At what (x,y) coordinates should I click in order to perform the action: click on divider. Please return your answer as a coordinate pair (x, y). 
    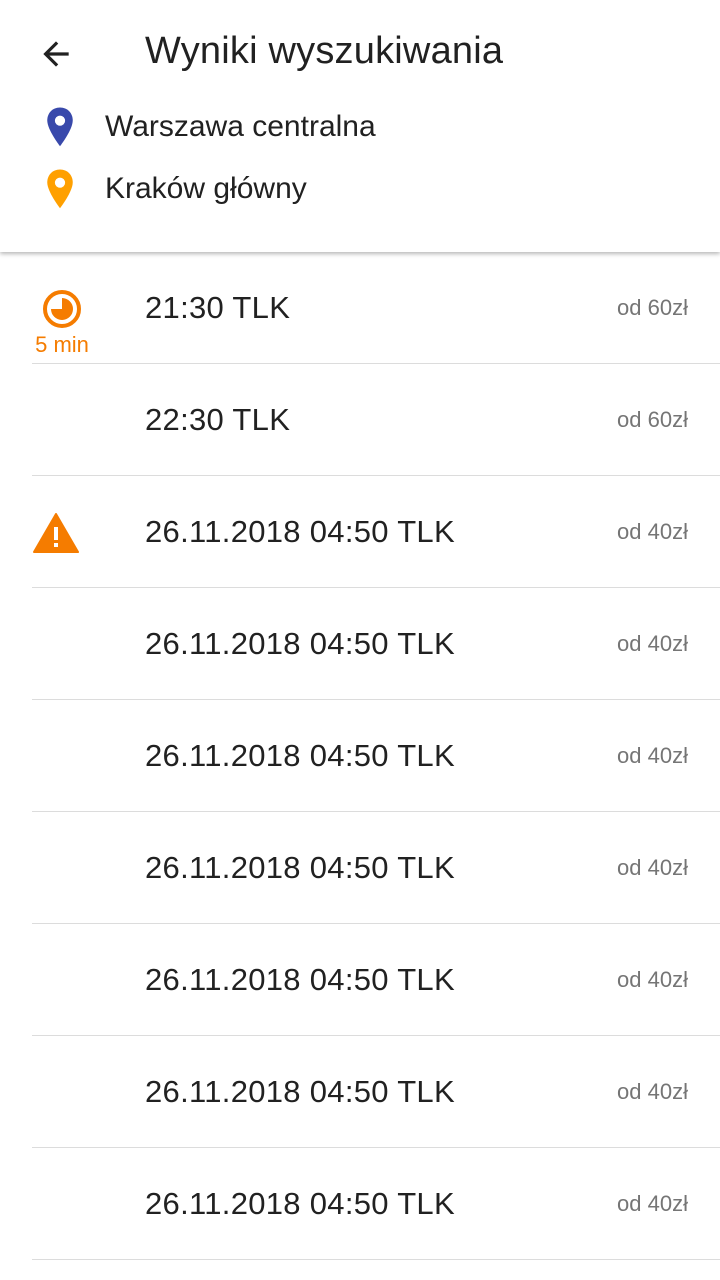
    Looking at the image, I should click on (376, 1259).